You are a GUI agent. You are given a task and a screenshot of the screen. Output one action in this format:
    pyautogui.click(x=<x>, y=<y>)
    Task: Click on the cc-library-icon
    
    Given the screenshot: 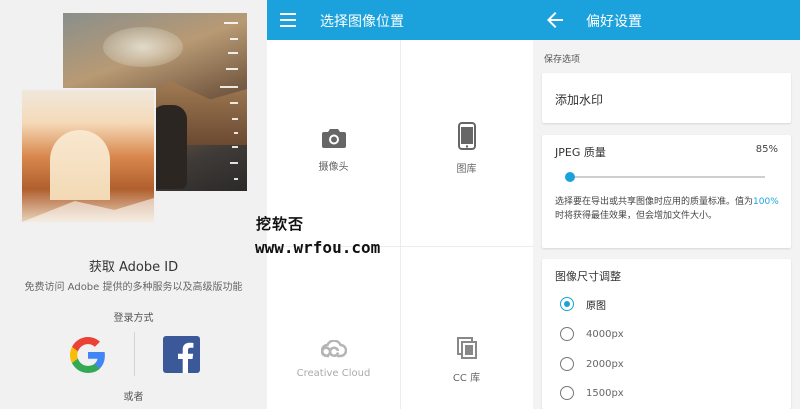 What is the action you would take?
    pyautogui.click(x=466, y=348)
    